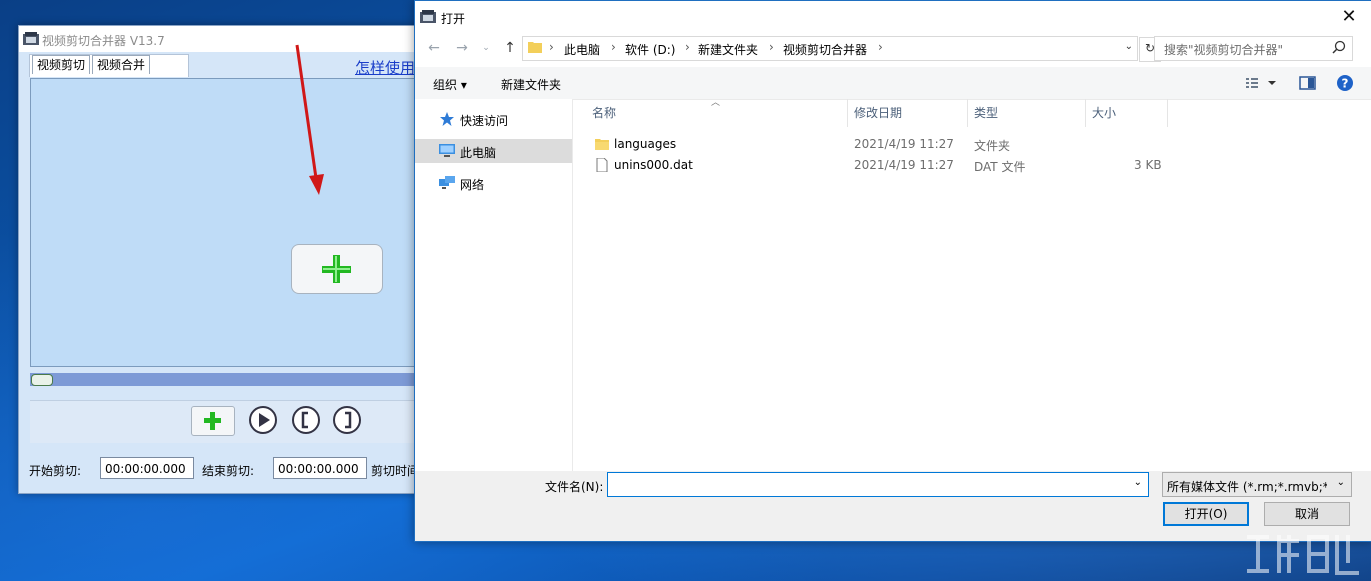 Image resolution: width=1371 pixels, height=581 pixels. Describe the element at coordinates (650, 49) in the screenshot. I see `breadcrumb-drive: 软件 (D:)` at that location.